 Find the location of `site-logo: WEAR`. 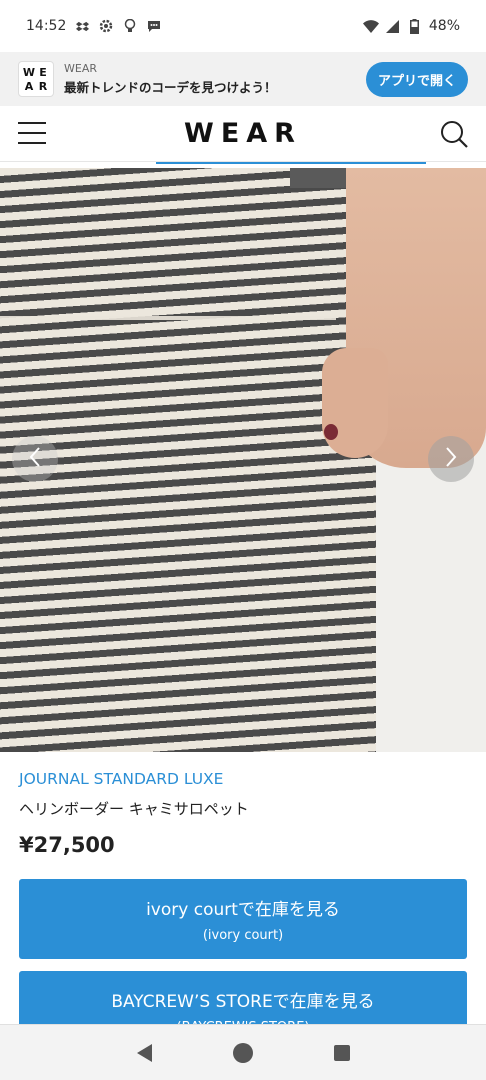

site-logo: WEAR is located at coordinates (243, 133).